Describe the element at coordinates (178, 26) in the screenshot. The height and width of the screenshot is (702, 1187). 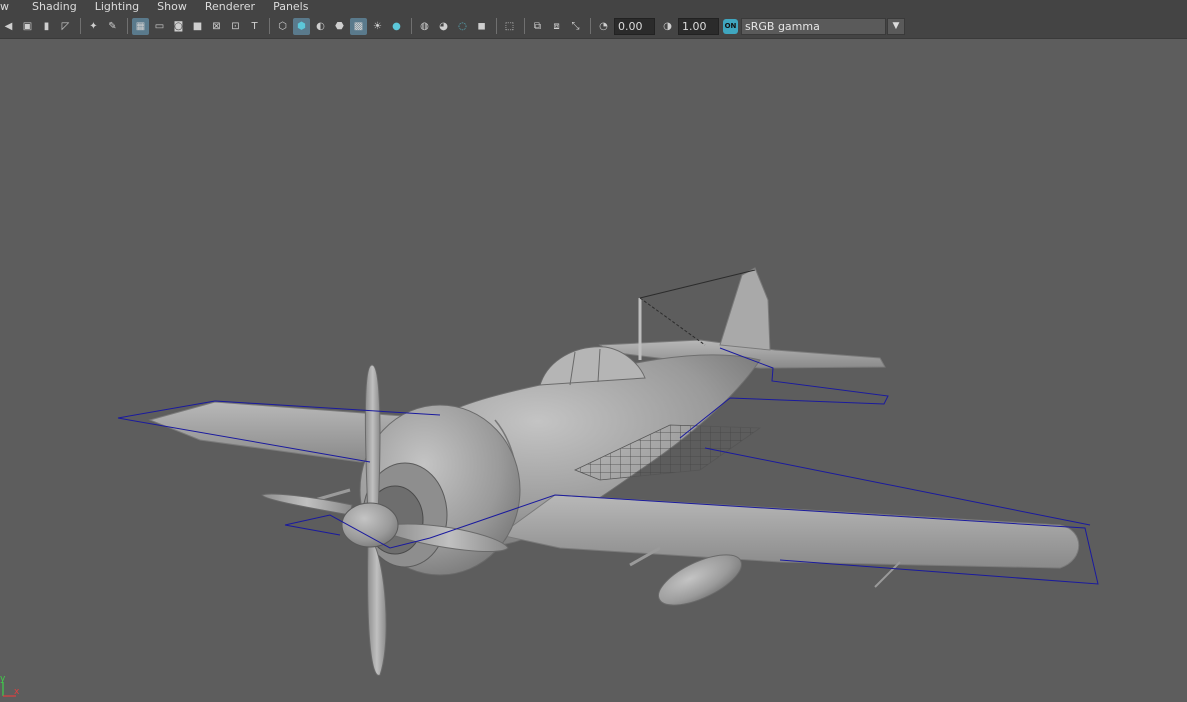
I see `resolution-gate-icon: ◙` at that location.